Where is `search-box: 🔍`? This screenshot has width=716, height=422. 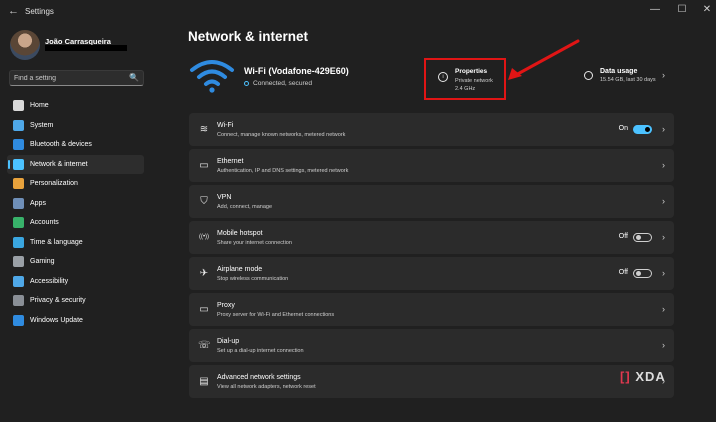
search-box: 🔍 is located at coordinates (76, 78).